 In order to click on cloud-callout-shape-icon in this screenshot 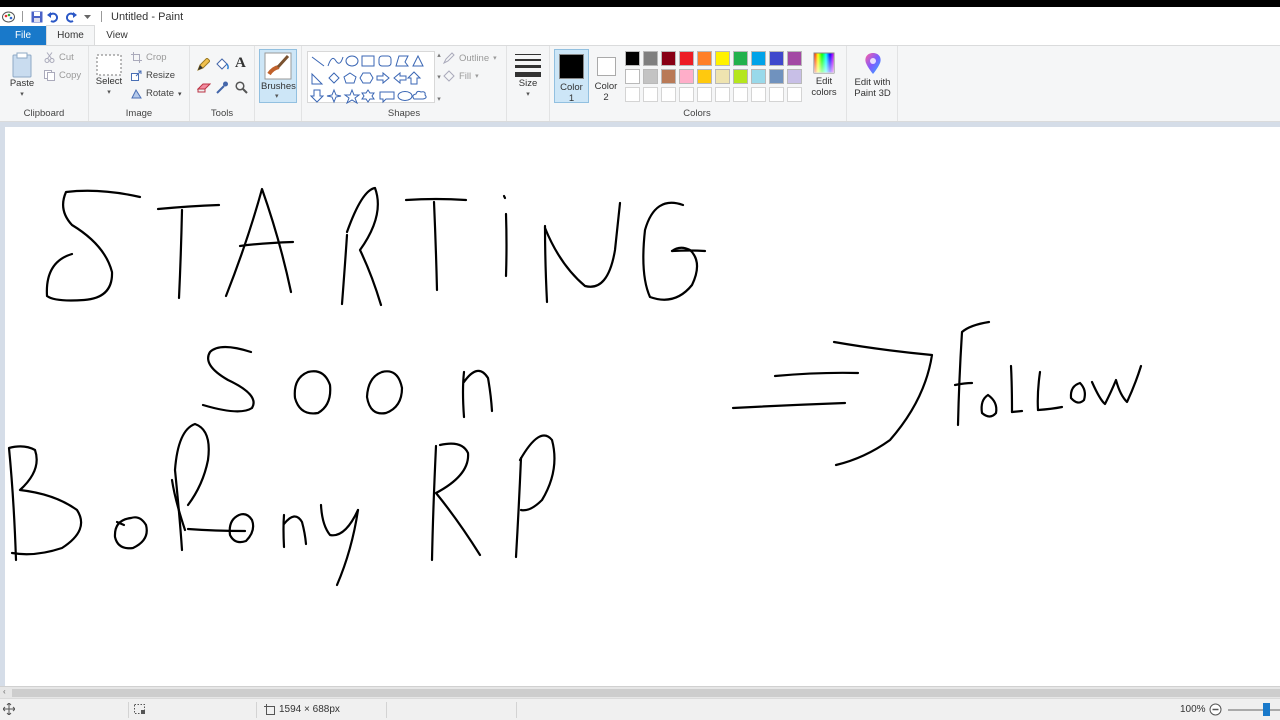, I will do `click(419, 95)`.